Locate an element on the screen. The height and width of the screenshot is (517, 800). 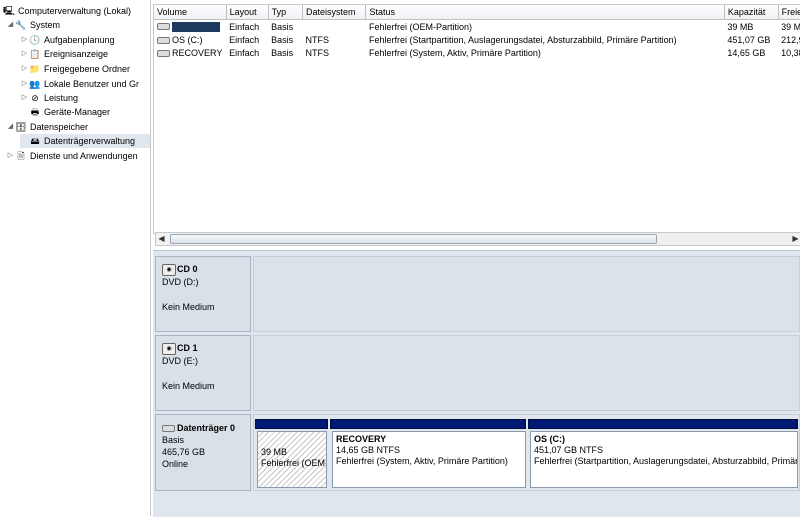
tree-item-datenspeicher: ◢ 🗄 Datenspeicher is located at coordinates (47, 127).